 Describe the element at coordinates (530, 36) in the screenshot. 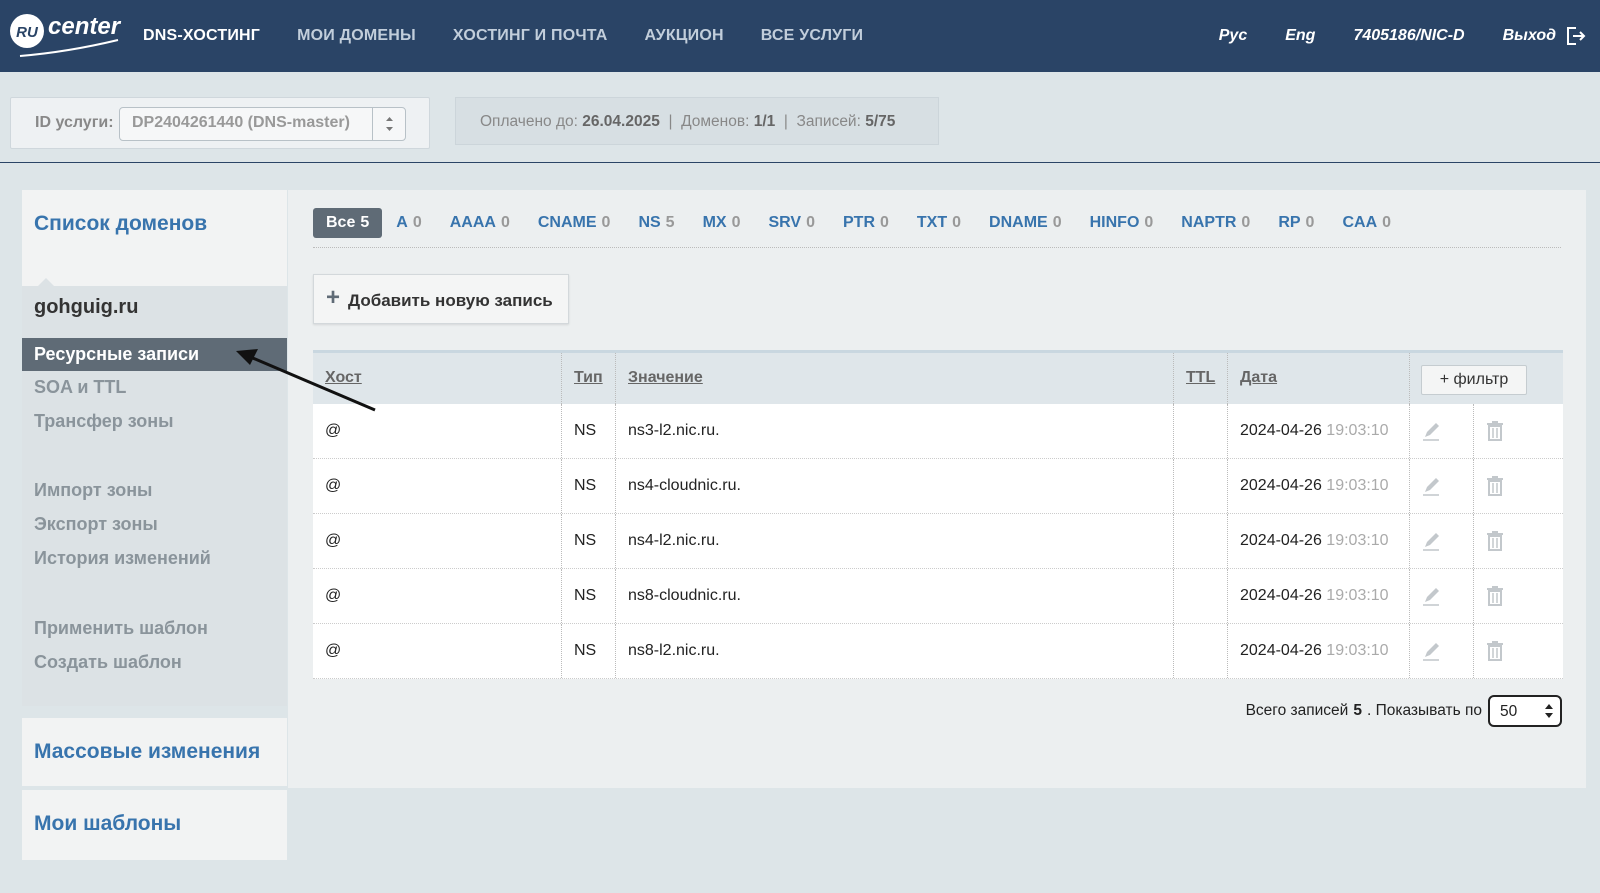

I see `nav-hosting-mail: ХОСТИНГ И ПОЧТА` at that location.